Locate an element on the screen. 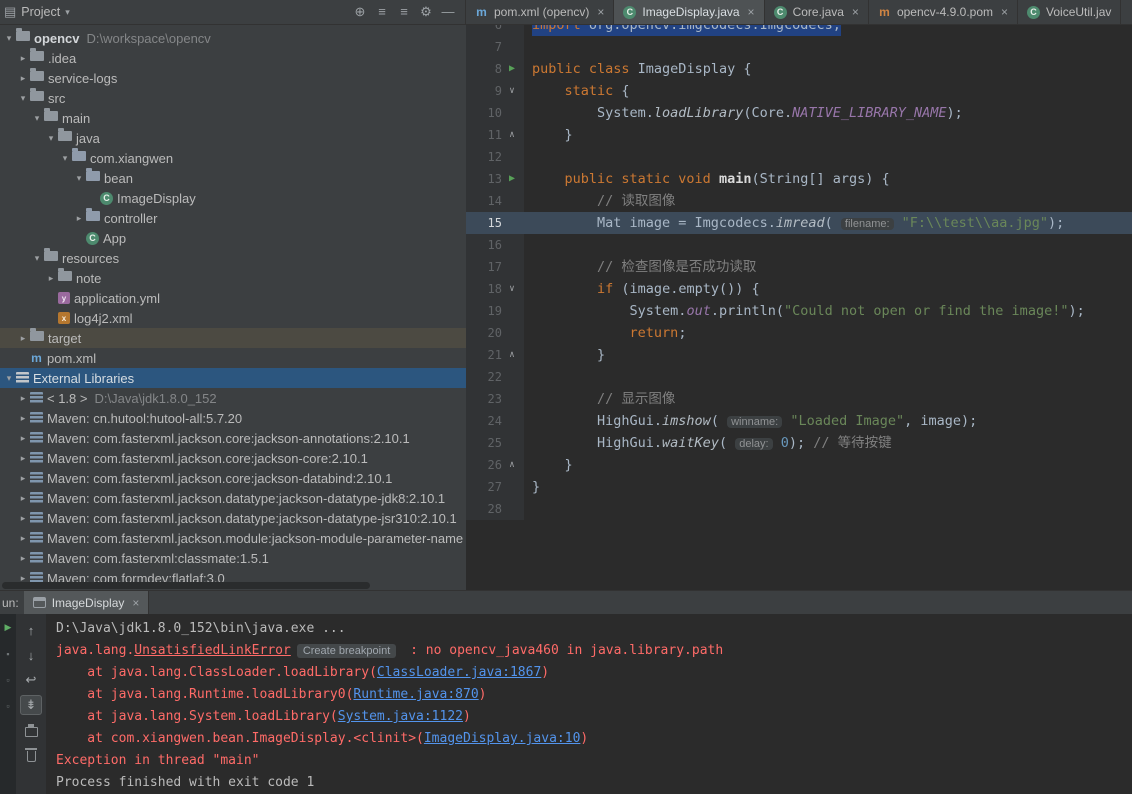 This screenshot has width=1132, height=794. tree-item: ▸ .idea is located at coordinates (233, 58).